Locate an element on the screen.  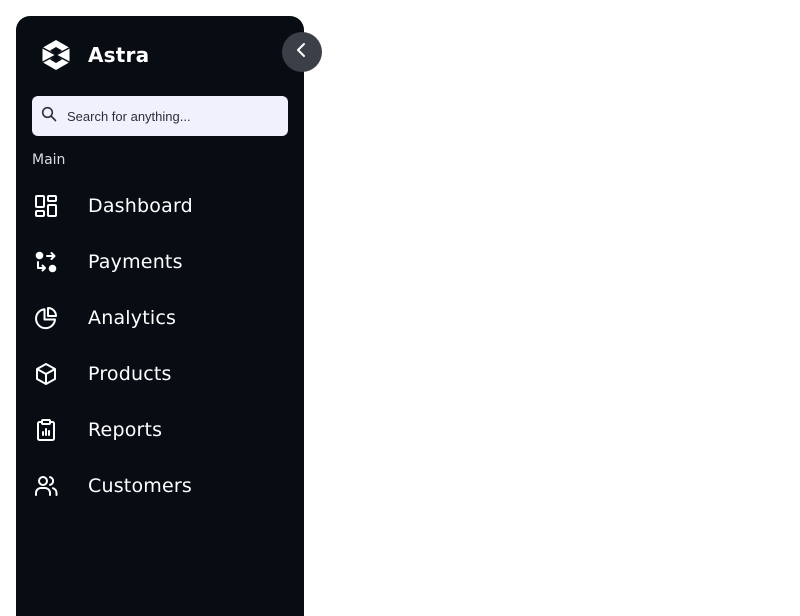
users-icon is located at coordinates (46, 486).